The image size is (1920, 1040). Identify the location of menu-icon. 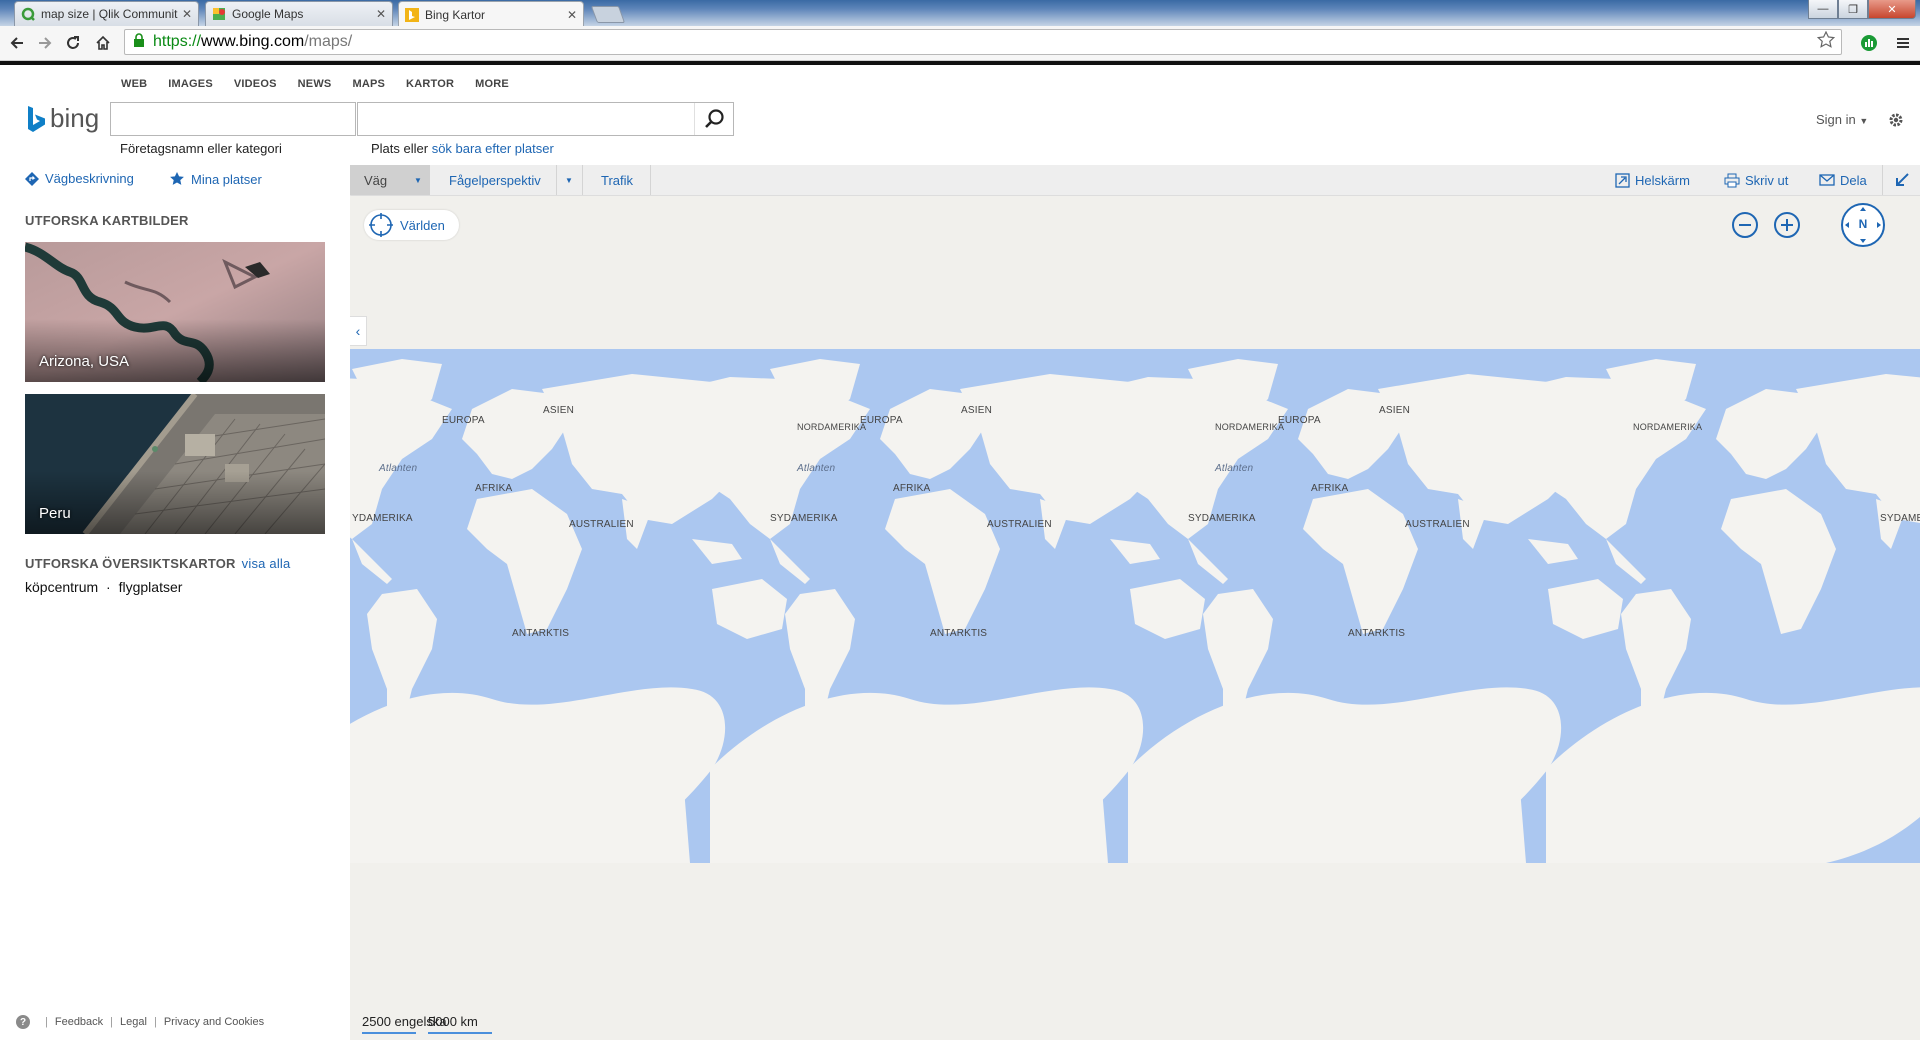
(1903, 43).